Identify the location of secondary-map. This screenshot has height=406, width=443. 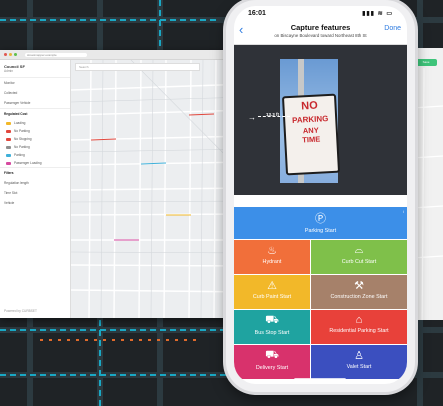
(427, 194).